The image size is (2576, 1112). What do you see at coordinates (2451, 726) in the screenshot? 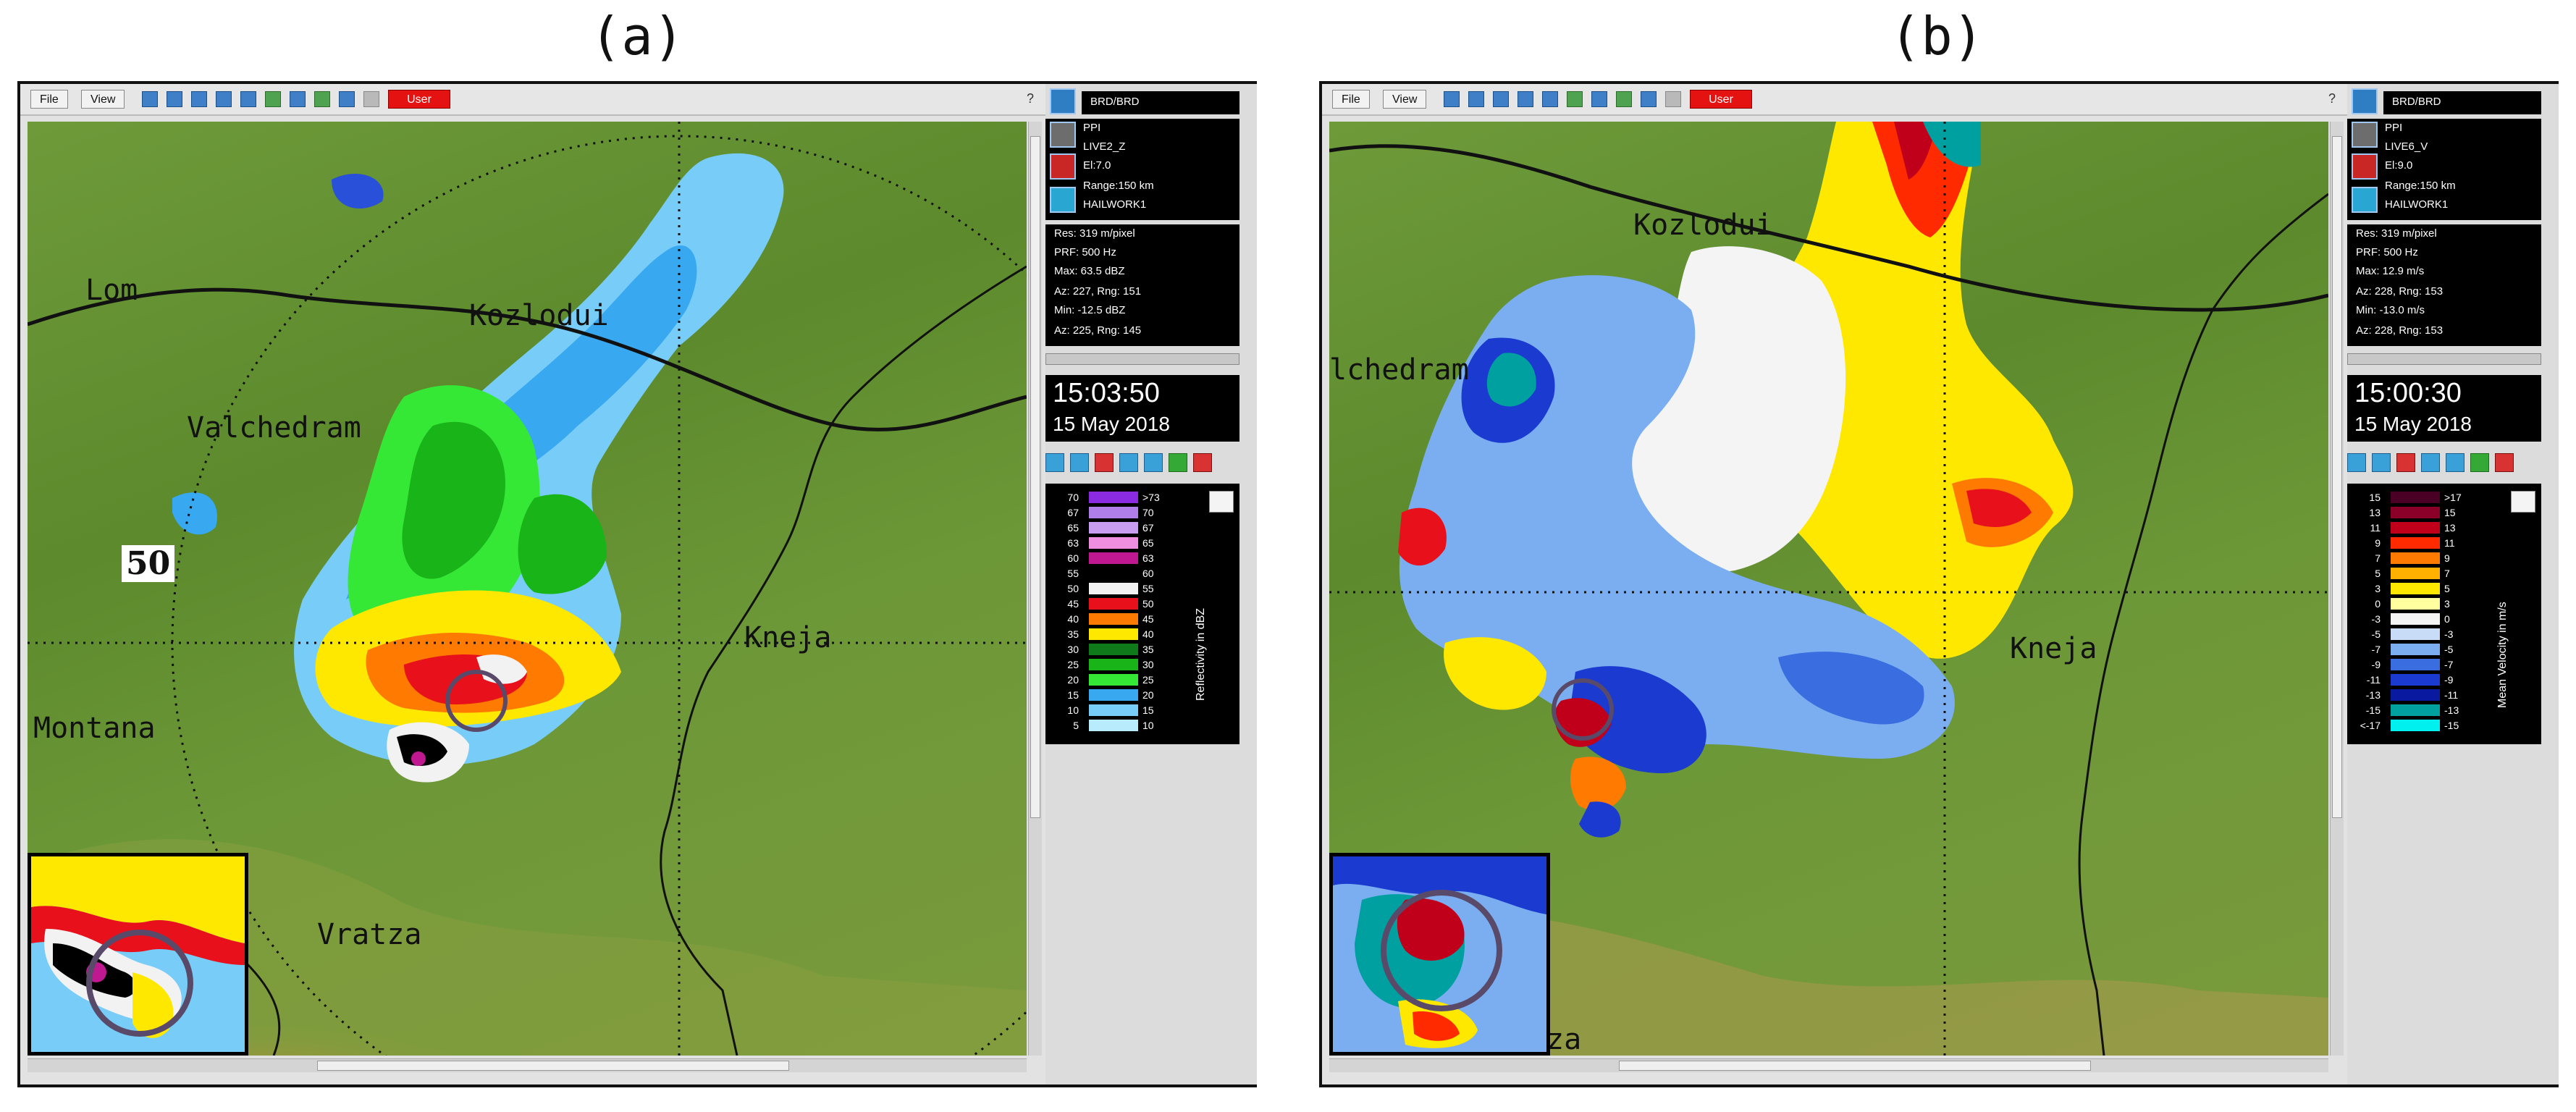
I see `legend-upper-value: -15` at bounding box center [2451, 726].